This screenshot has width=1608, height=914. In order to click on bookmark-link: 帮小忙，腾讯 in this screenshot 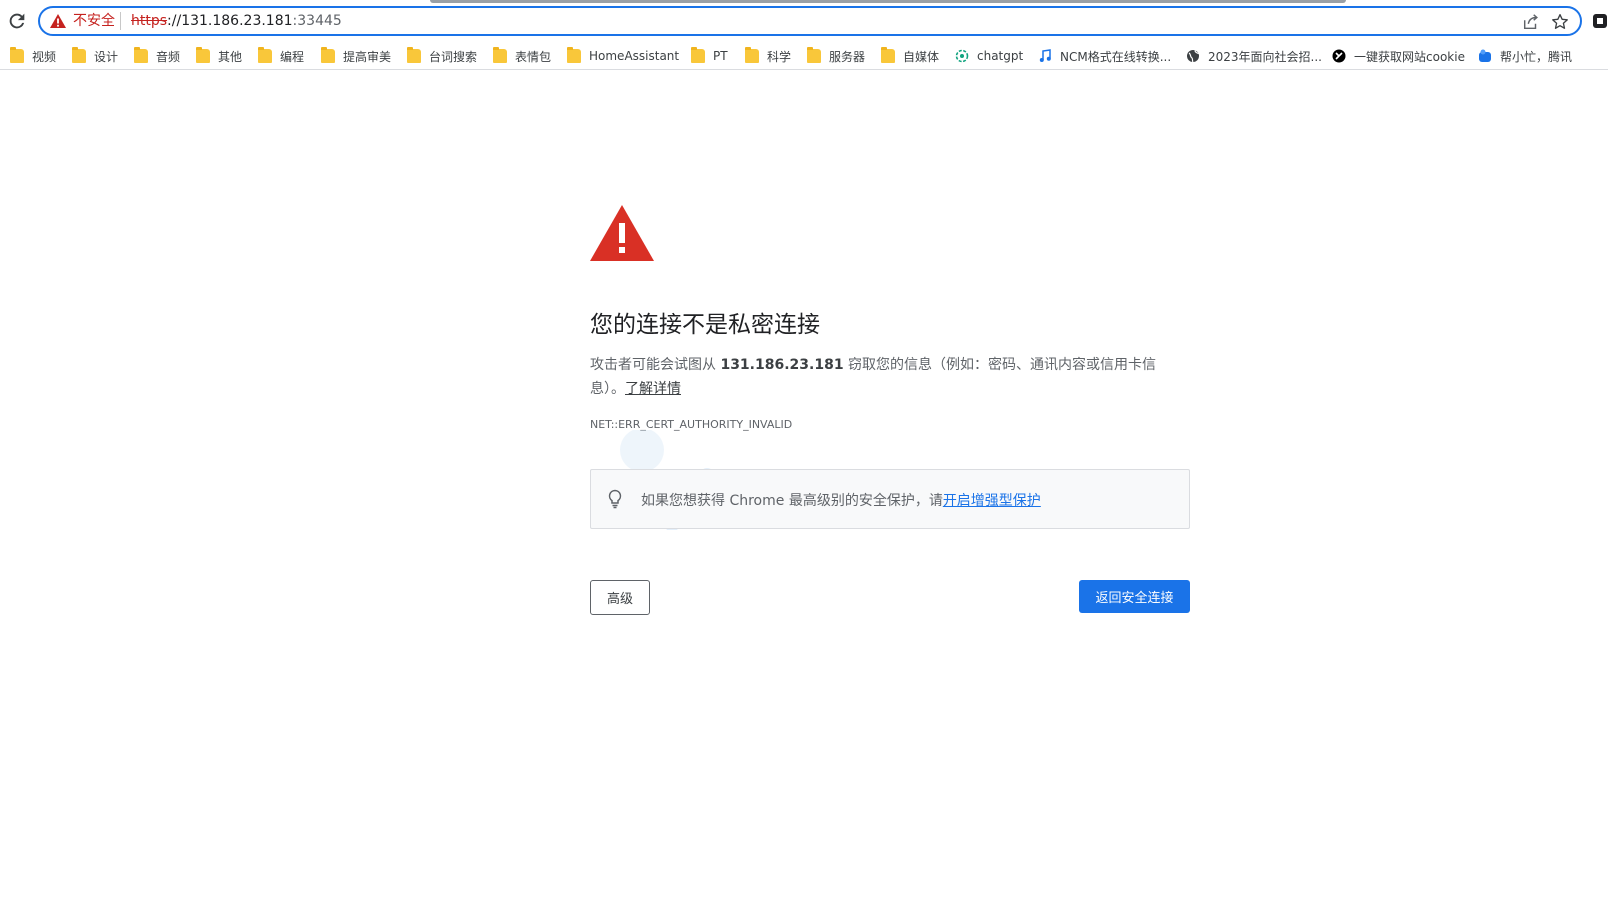, I will do `click(1525, 56)`.